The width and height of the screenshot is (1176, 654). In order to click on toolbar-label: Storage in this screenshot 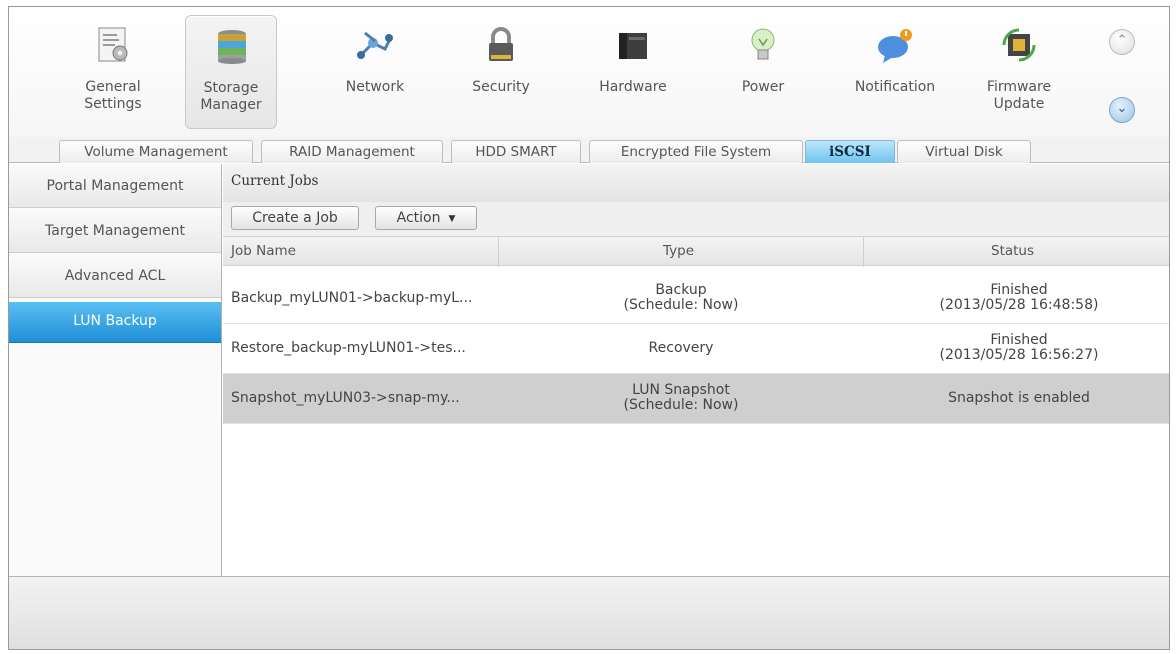, I will do `click(231, 88)`.